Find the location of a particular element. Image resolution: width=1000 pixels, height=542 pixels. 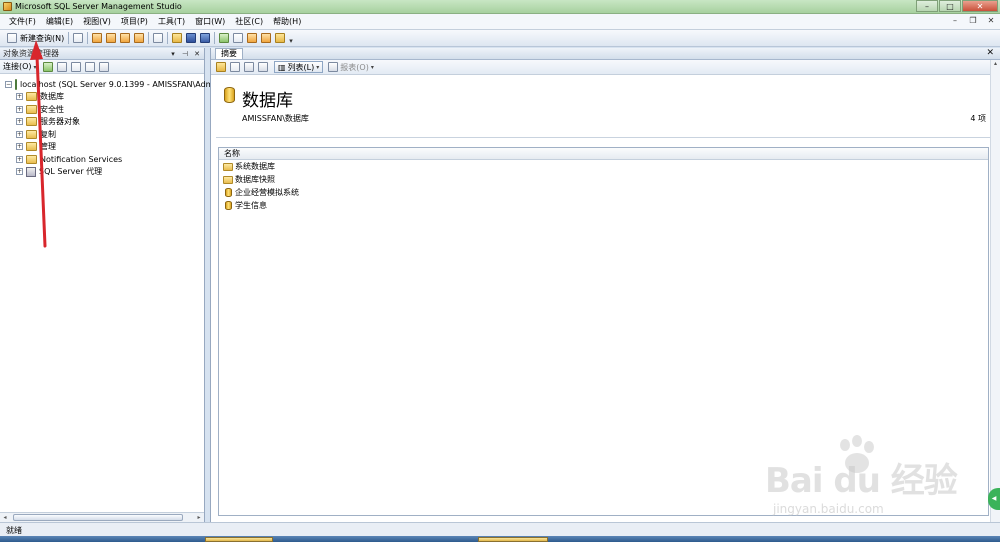

analysis-query-icon is located at coordinates (111, 38).